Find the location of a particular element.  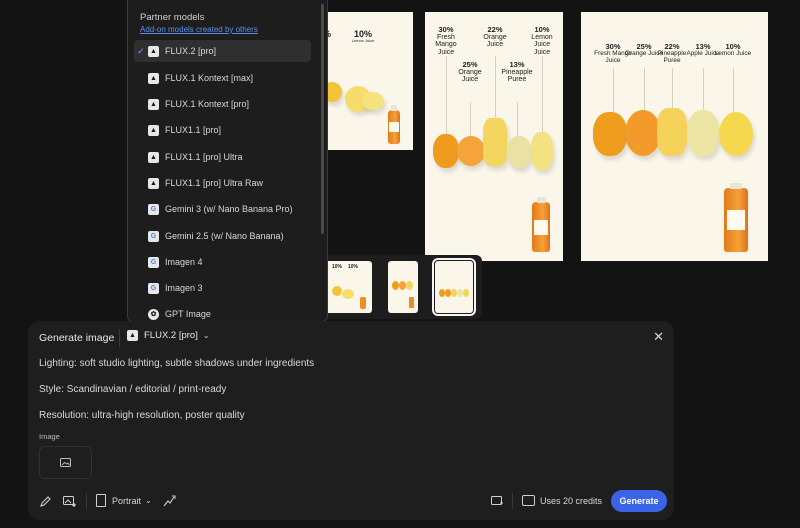

orientation-dropdown: Portrait ⌄ is located at coordinates (124, 500).